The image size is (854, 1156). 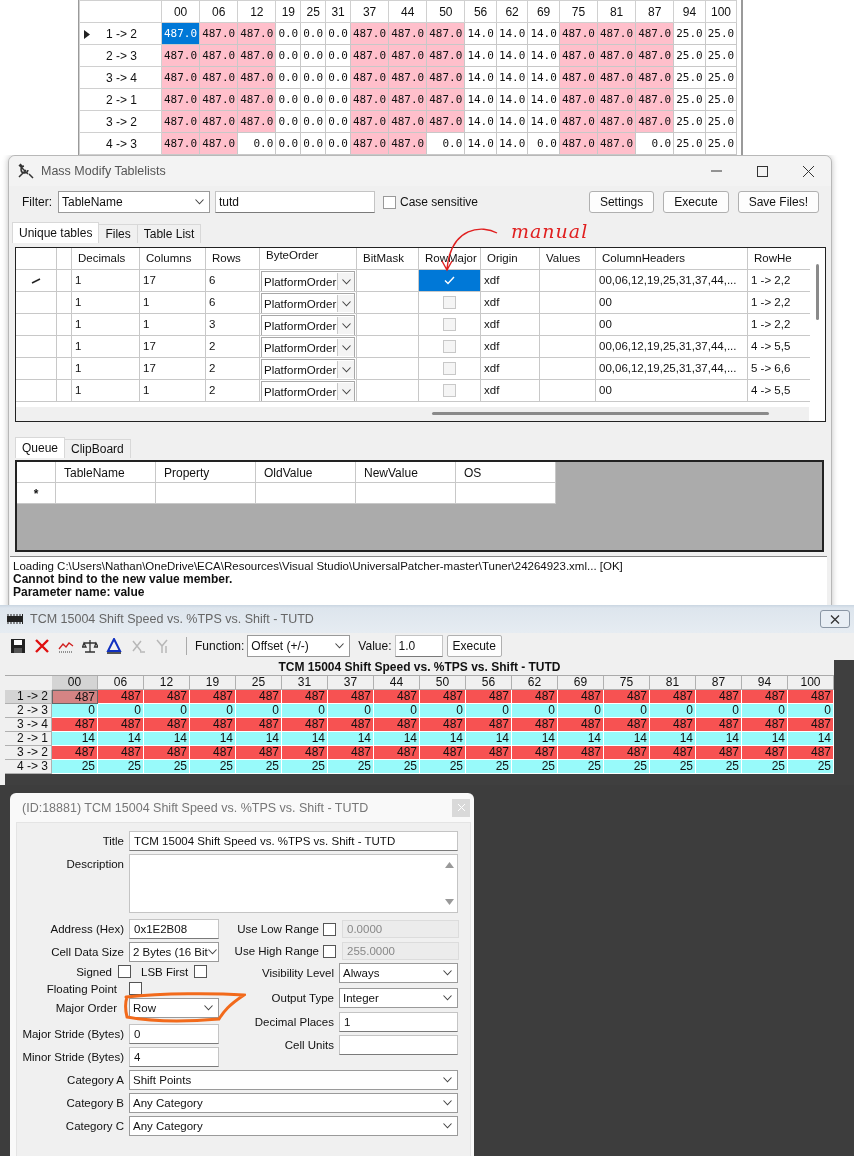 What do you see at coordinates (120, 99) in the screenshot?
I see `row-header: 2 -> 1` at bounding box center [120, 99].